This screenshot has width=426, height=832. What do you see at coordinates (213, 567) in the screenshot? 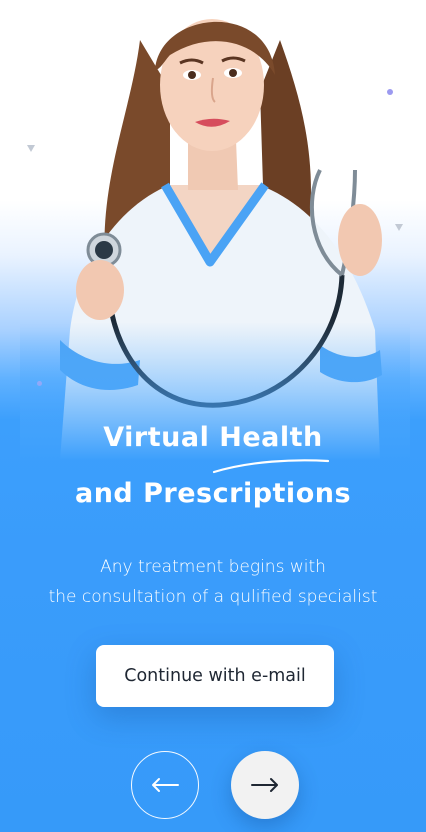
I see `onboarding-subtitle-line-1: Any treatment begins with` at bounding box center [213, 567].